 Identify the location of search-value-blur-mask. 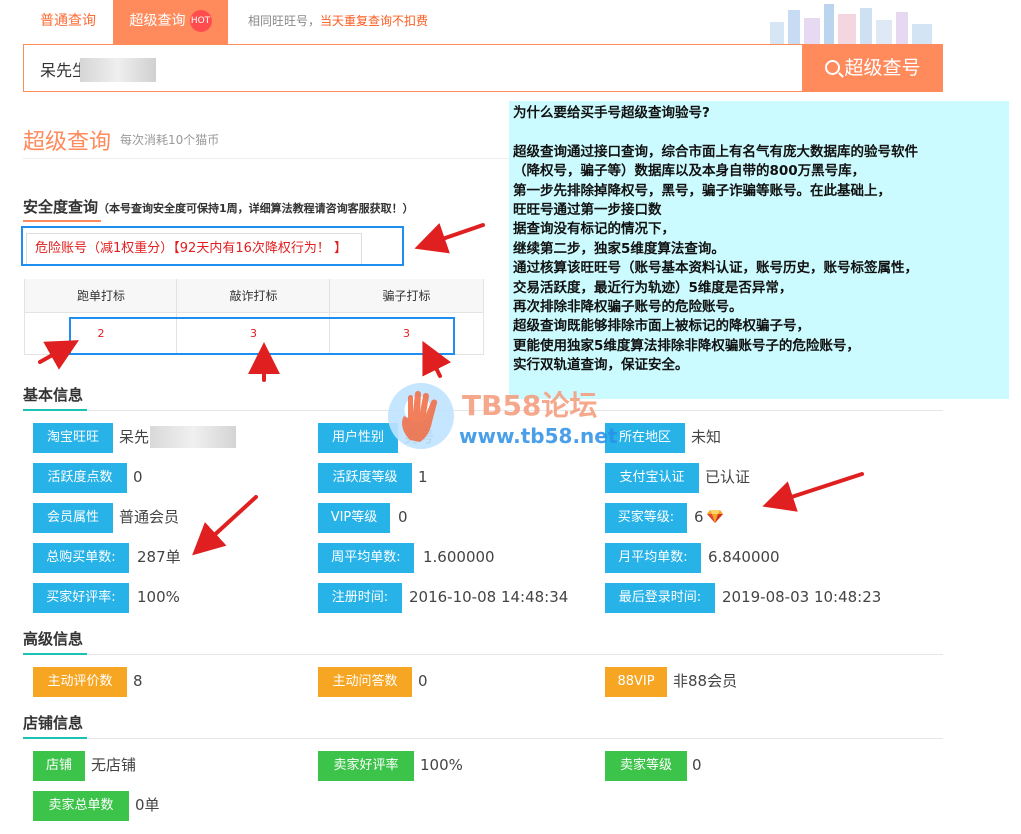
(118, 70).